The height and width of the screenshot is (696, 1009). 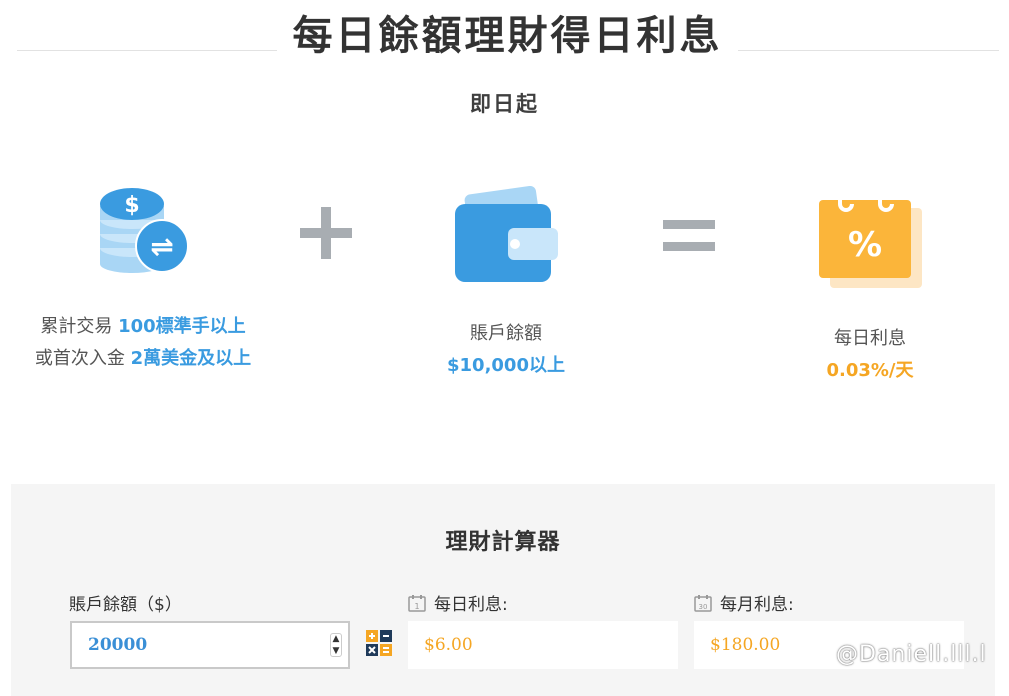 I want to click on balance-input: 20000 ▲ ▼, so click(x=210, y=645).